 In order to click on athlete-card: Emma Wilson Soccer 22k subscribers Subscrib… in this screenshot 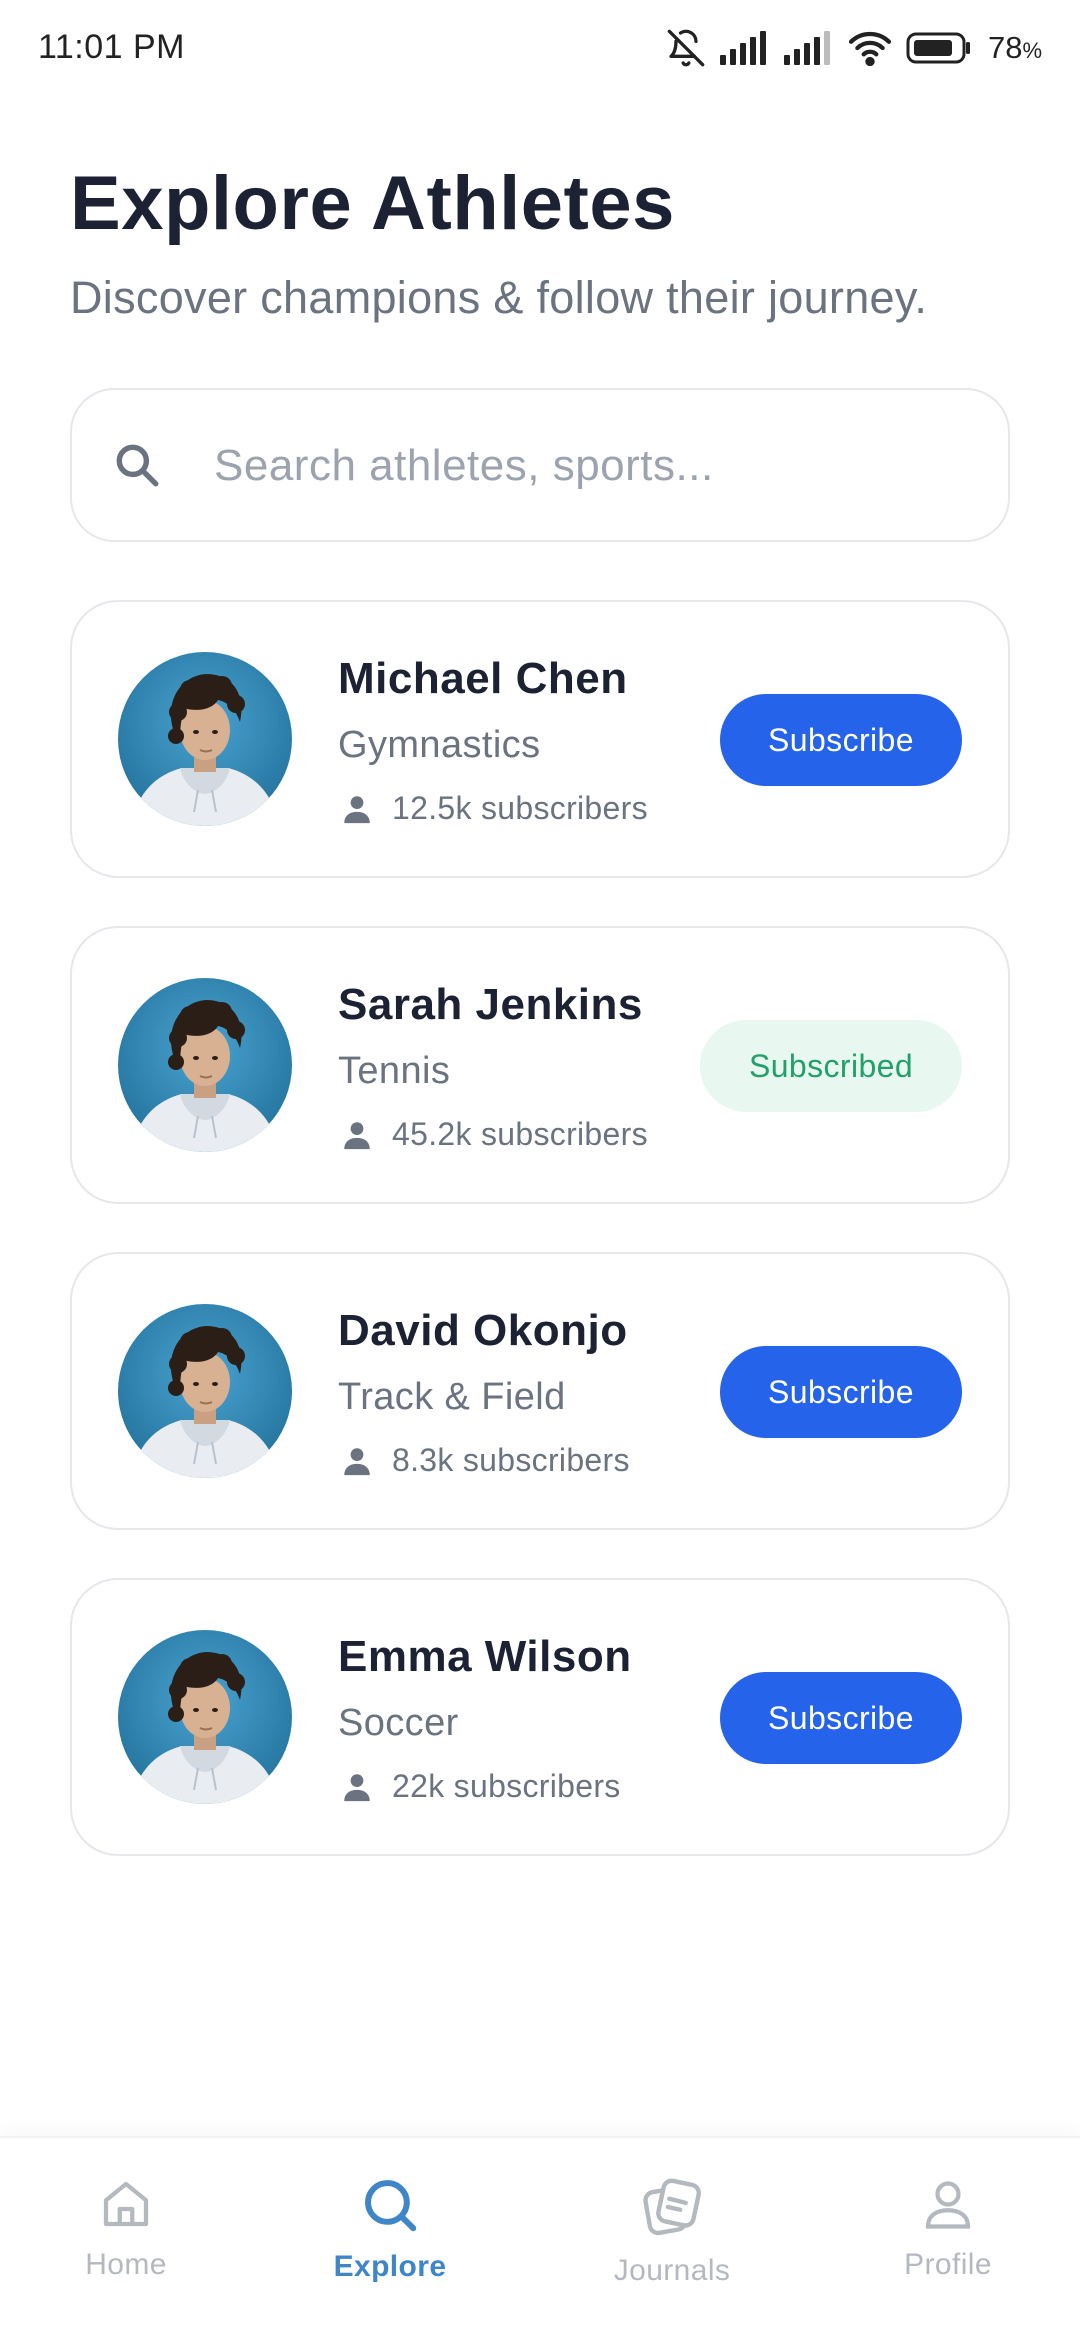, I will do `click(540, 1717)`.